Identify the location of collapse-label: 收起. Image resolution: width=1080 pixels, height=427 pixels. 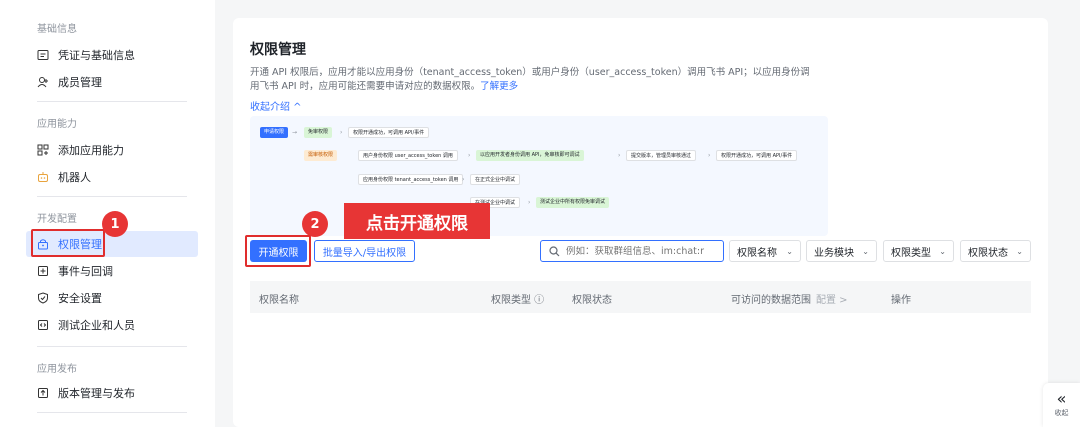
(1061, 413).